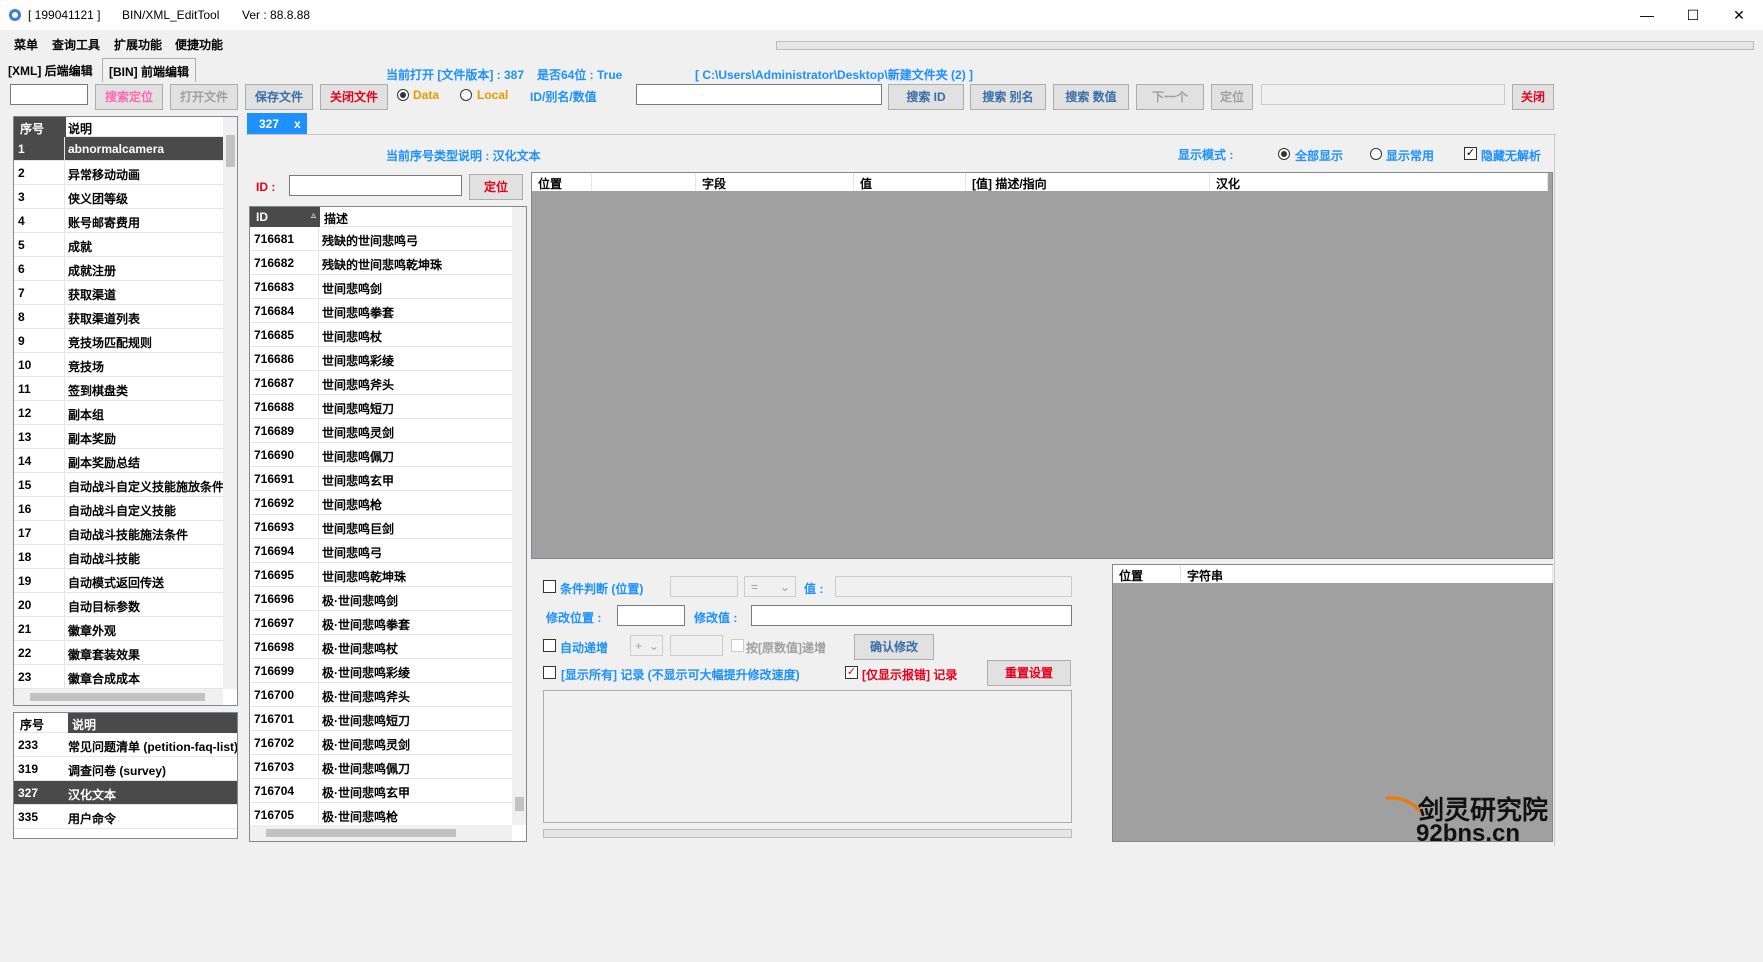 The width and height of the screenshot is (1763, 962). What do you see at coordinates (381, 503) in the screenshot?
I see `id-row: 716692 世间悲鸣枪` at bounding box center [381, 503].